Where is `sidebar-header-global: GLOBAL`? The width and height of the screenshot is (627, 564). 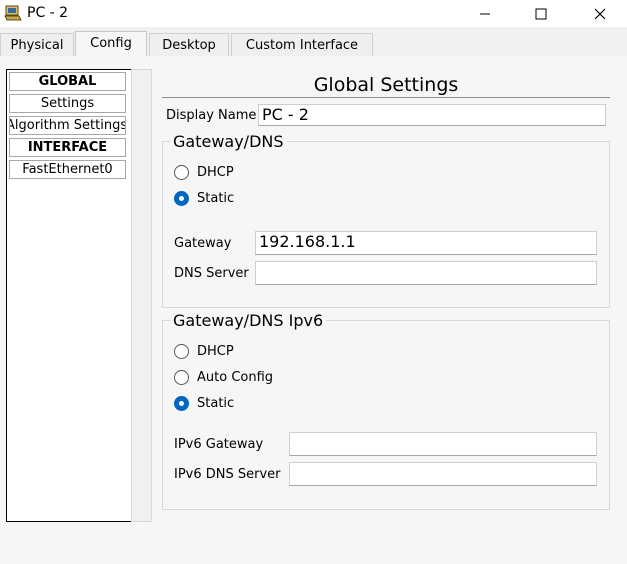 sidebar-header-global: GLOBAL is located at coordinates (67, 81).